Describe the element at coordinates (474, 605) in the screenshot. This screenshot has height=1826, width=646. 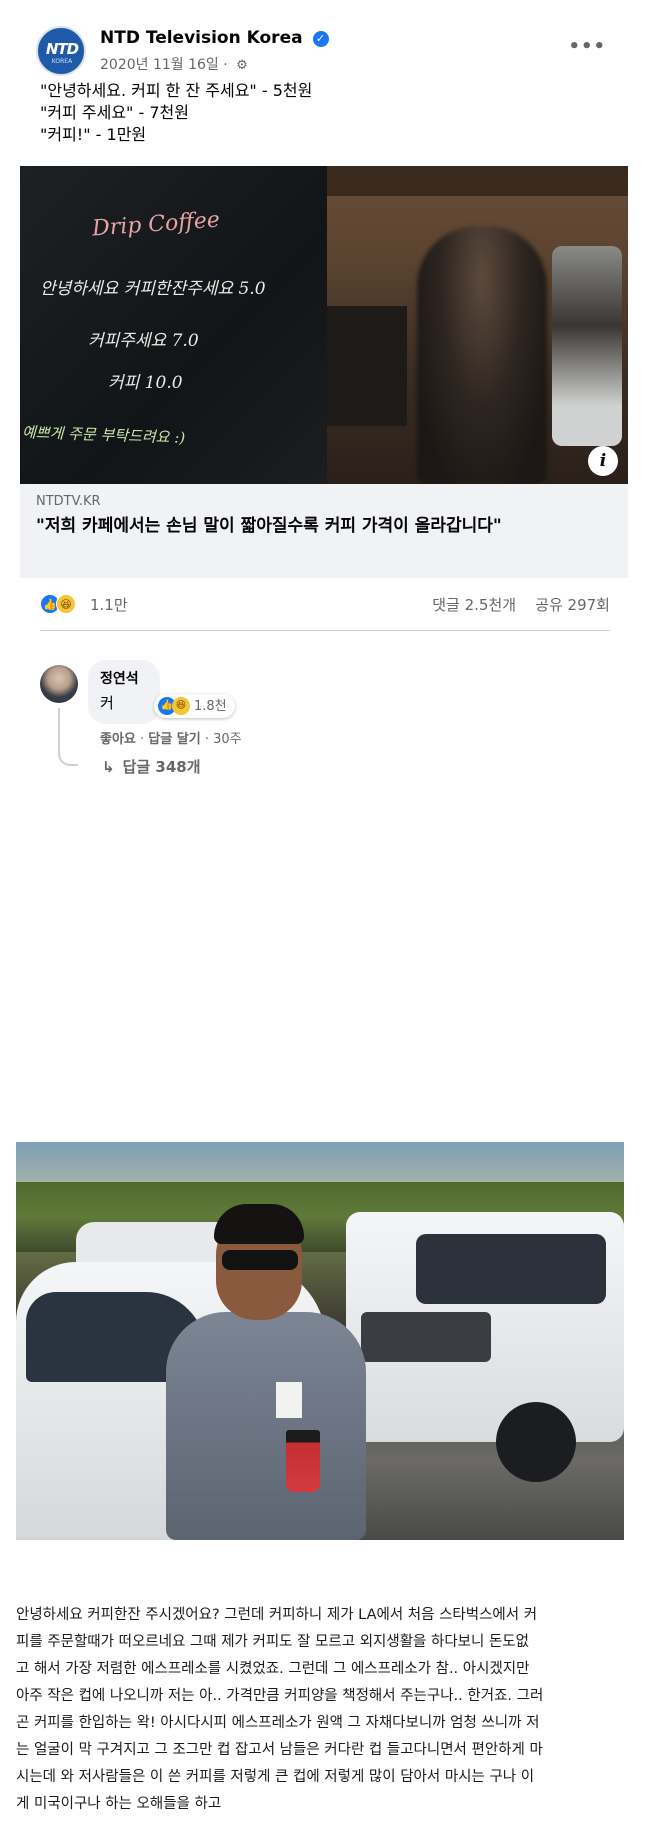
I see `comment-count: 댓글 2.5천개` at that location.